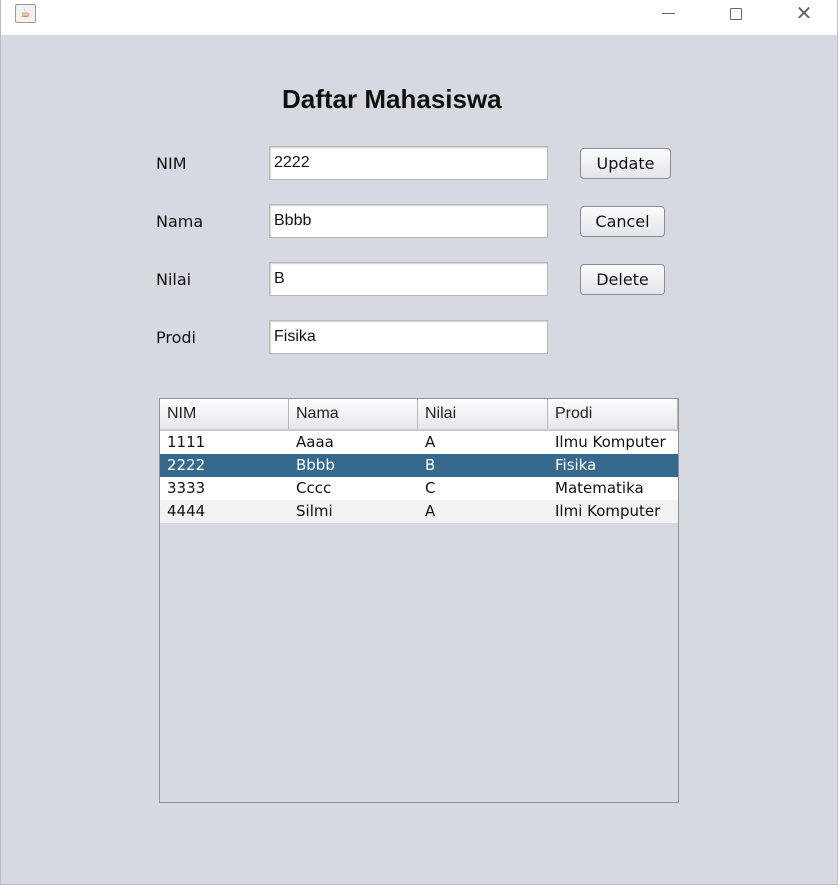  I want to click on prodi-label: Prodi, so click(176, 337).